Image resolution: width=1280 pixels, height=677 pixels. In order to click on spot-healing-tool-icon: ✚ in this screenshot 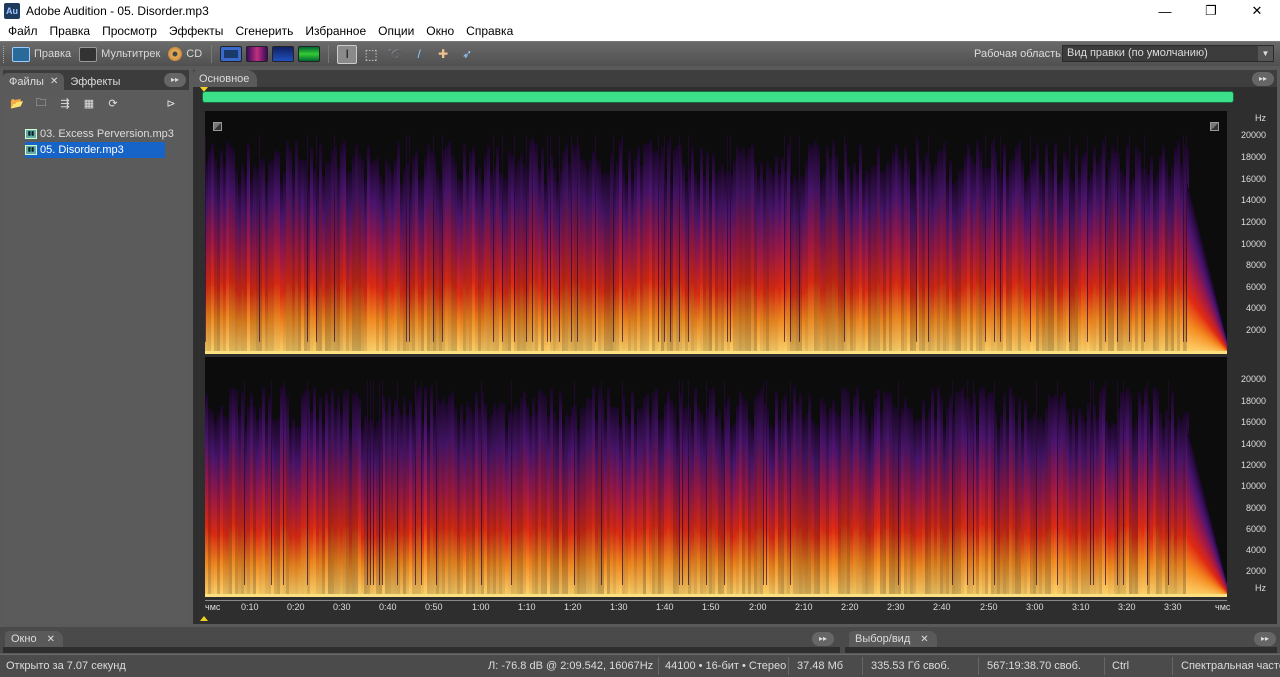, I will do `click(443, 54)`.